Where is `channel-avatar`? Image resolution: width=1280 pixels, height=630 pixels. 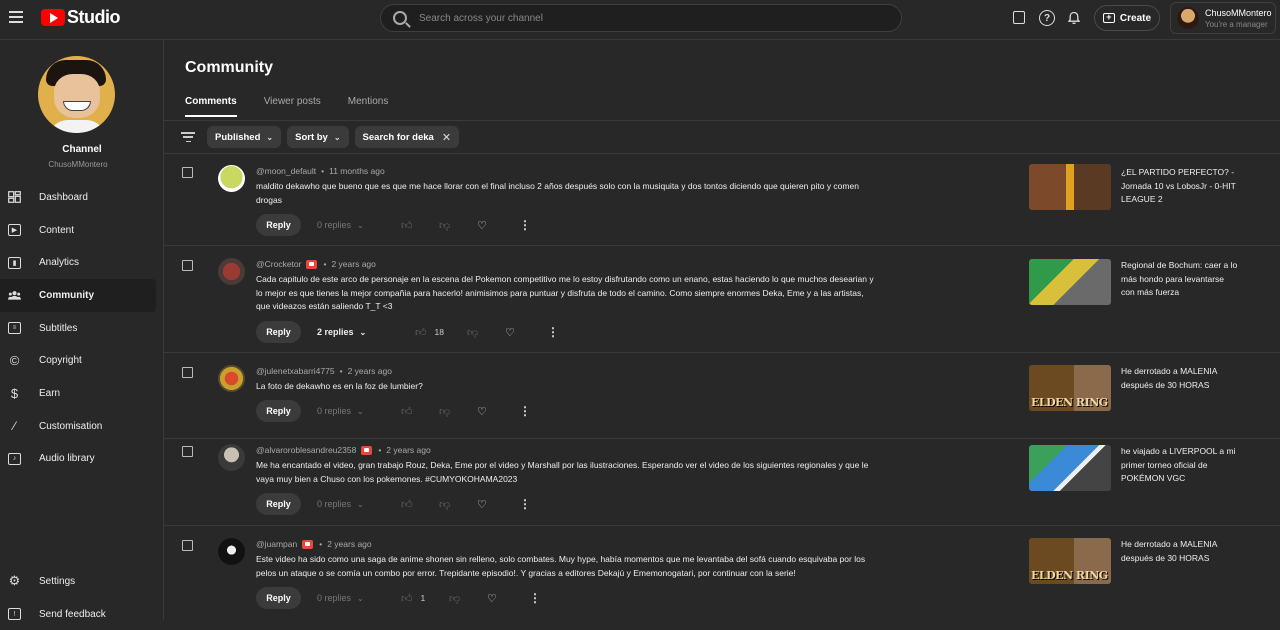
channel-avatar is located at coordinates (76, 94).